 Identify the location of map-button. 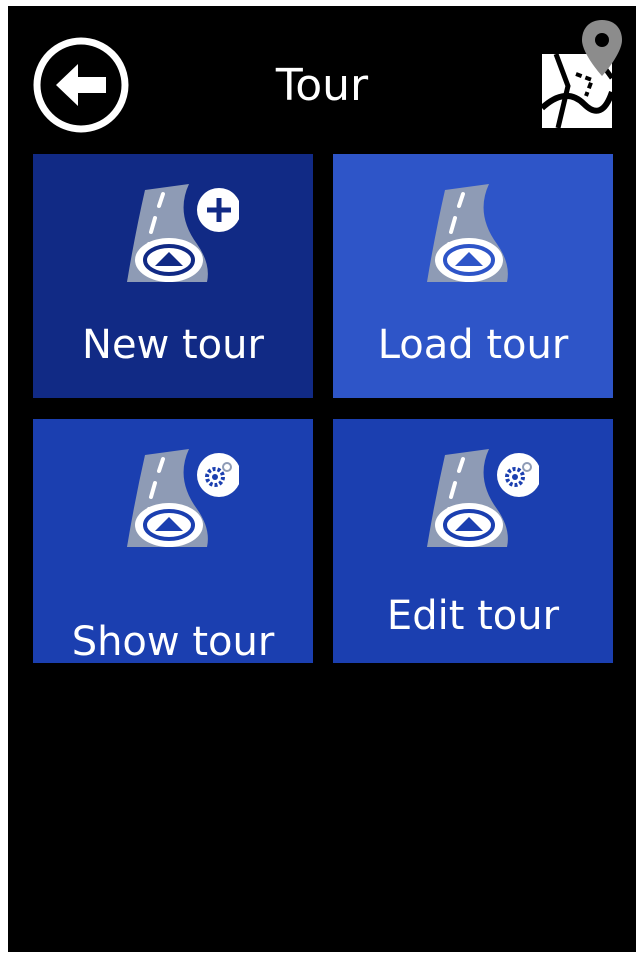
(582, 75).